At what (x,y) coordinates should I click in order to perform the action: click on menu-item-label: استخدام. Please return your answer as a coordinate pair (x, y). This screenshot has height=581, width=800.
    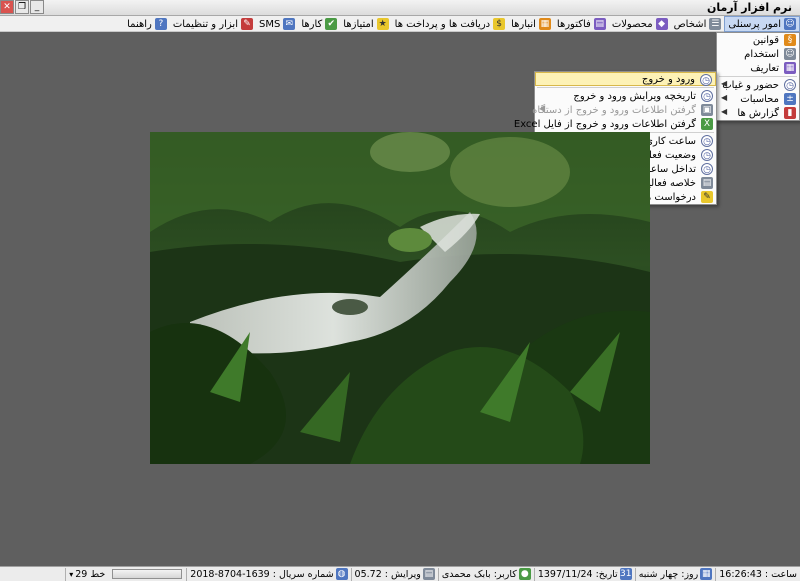
    Looking at the image, I should click on (761, 54).